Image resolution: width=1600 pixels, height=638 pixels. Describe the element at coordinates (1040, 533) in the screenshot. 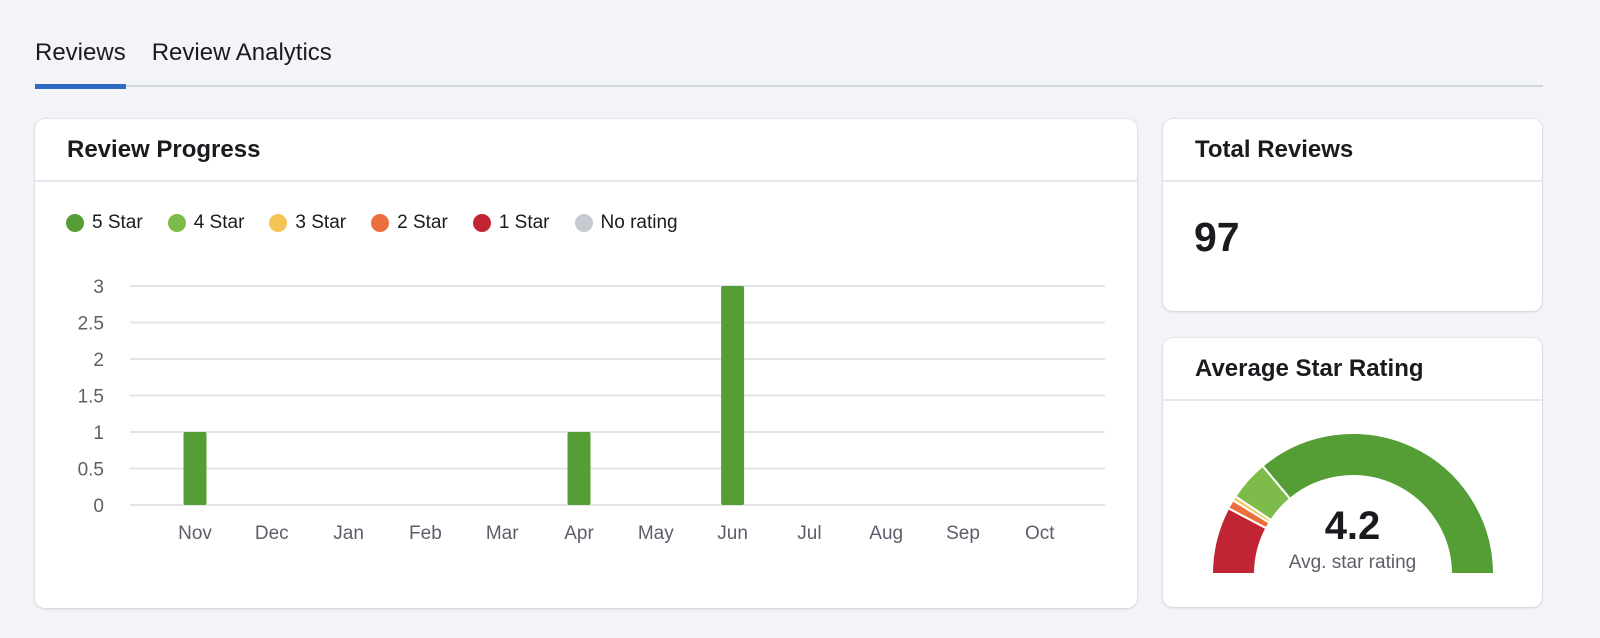

I see `x-tick-label: Oct` at that location.